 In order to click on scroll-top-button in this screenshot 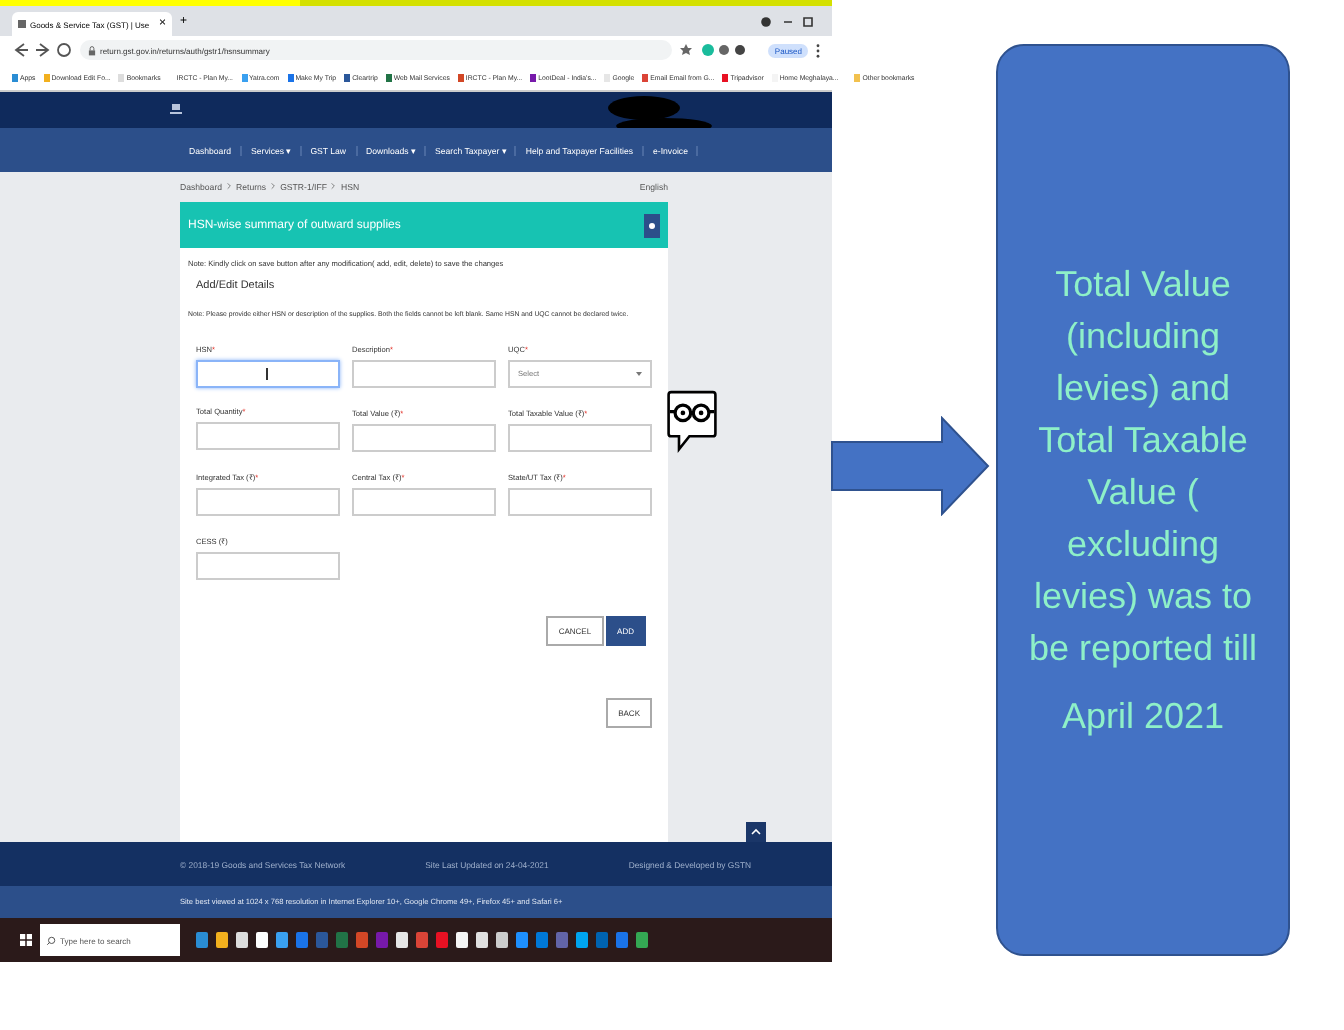, I will do `click(756, 832)`.